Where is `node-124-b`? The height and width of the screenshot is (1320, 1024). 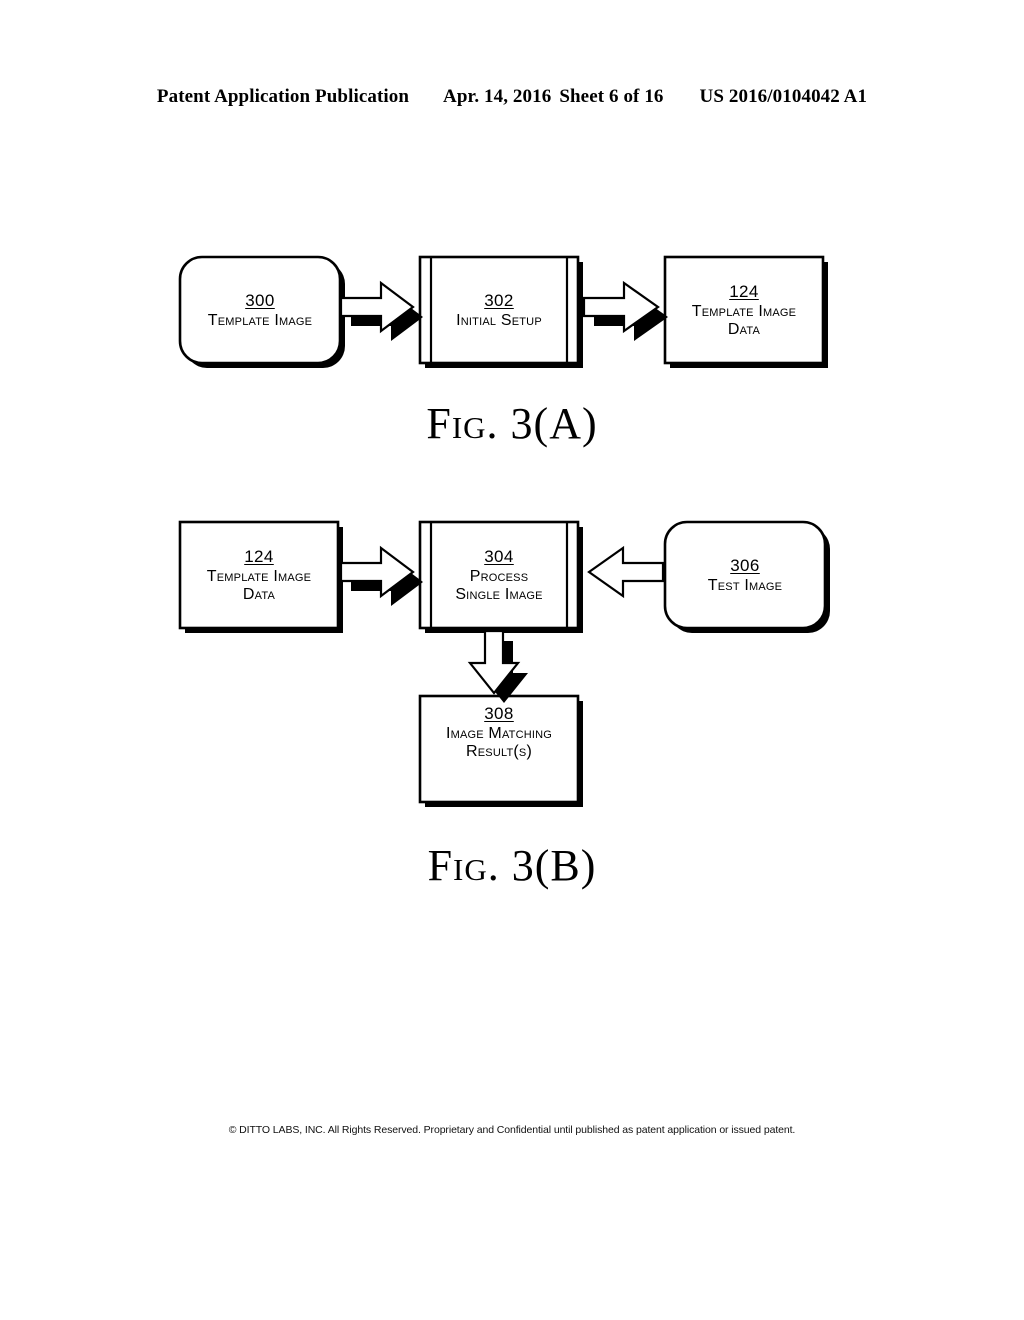 node-124-b is located at coordinates (260, 576).